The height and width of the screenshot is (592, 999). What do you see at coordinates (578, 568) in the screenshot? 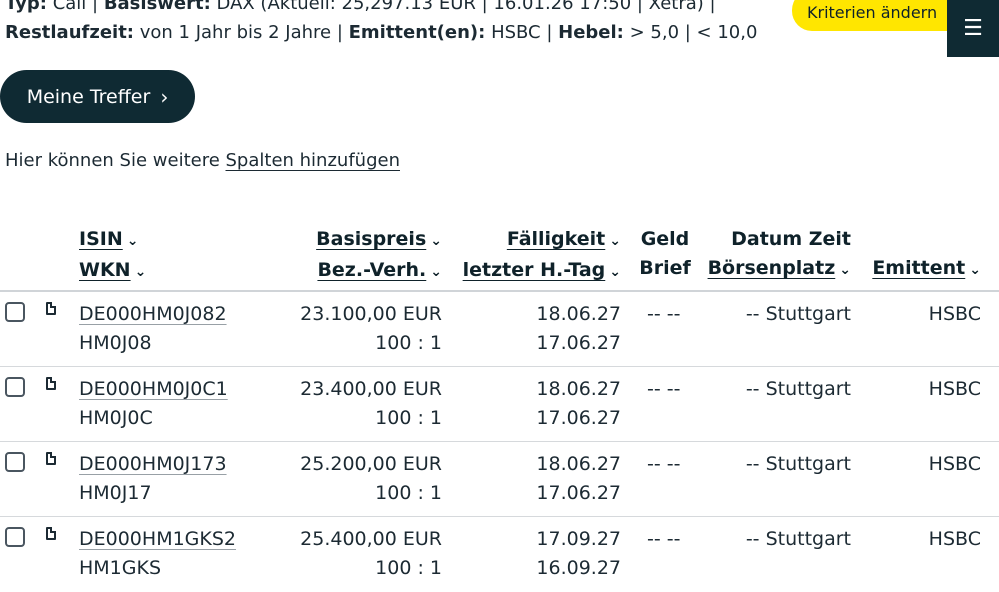
I see `last-trade-value: 16.09.27` at bounding box center [578, 568].